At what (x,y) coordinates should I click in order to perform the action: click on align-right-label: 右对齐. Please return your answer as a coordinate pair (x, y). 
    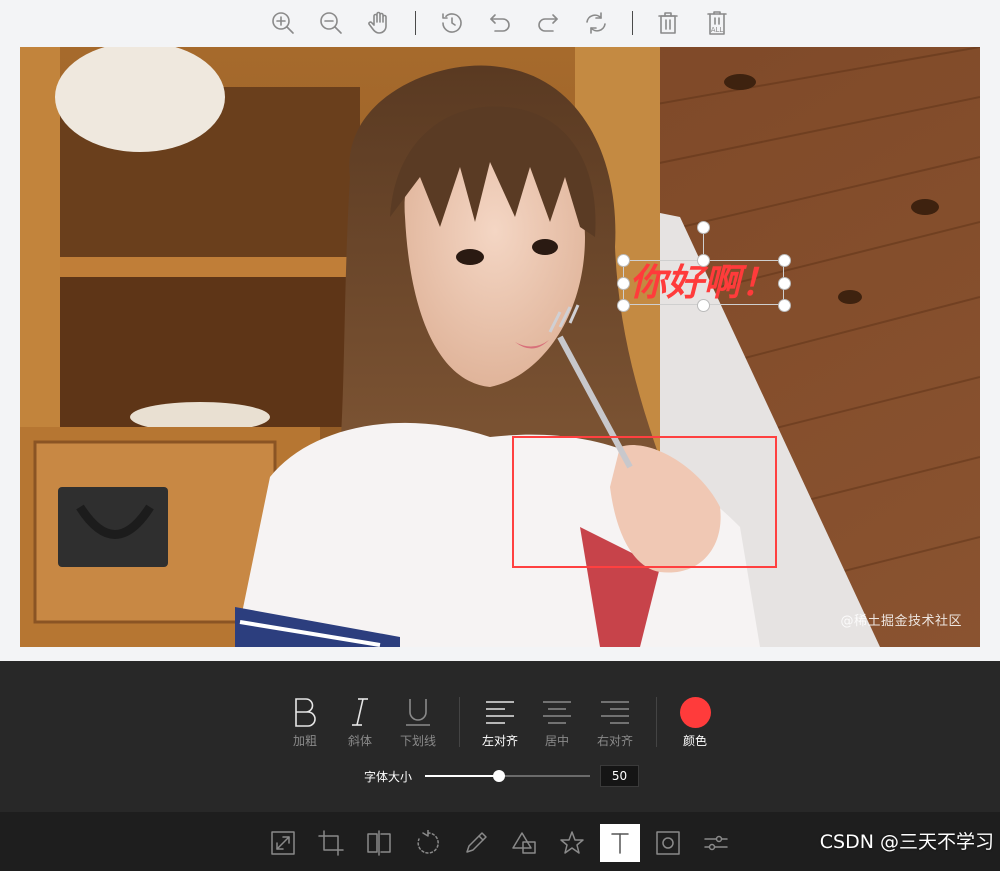
    Looking at the image, I should click on (614, 741).